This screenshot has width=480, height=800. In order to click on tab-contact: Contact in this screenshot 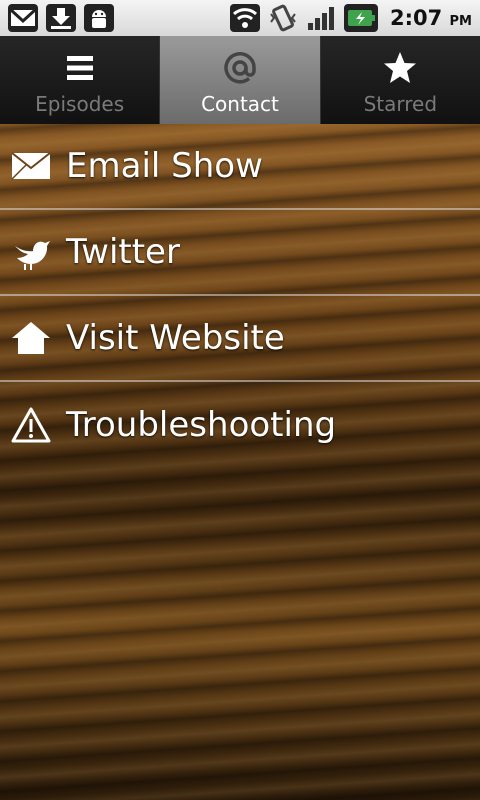, I will do `click(240, 80)`.